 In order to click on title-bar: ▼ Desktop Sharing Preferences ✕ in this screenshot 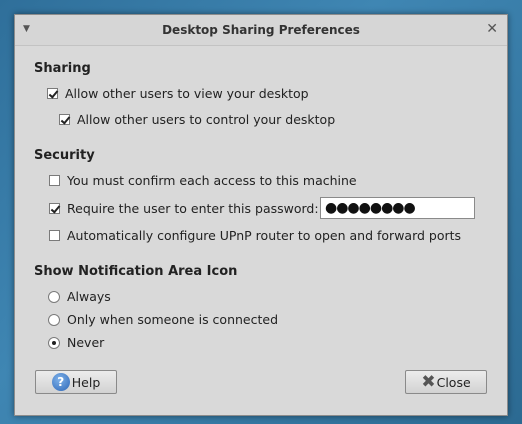, I will do `click(261, 30)`.